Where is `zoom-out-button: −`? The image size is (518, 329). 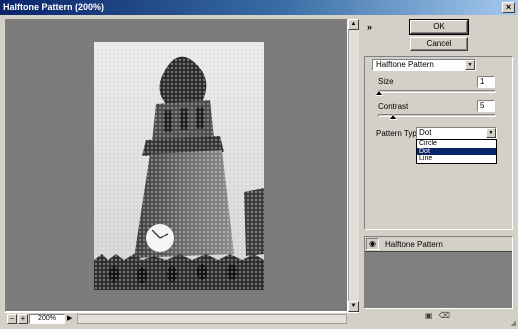
zoom-out-button: − is located at coordinates (12, 319).